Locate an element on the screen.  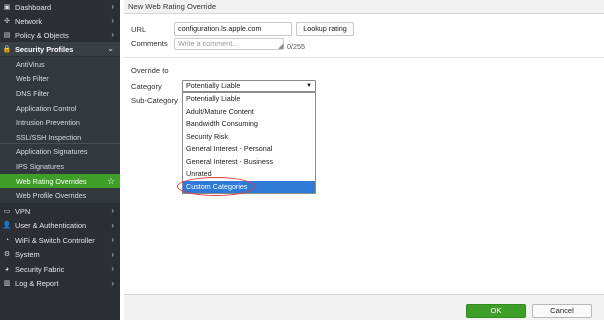
sidebar-item-label: Security Fabric is located at coordinates (40, 269).